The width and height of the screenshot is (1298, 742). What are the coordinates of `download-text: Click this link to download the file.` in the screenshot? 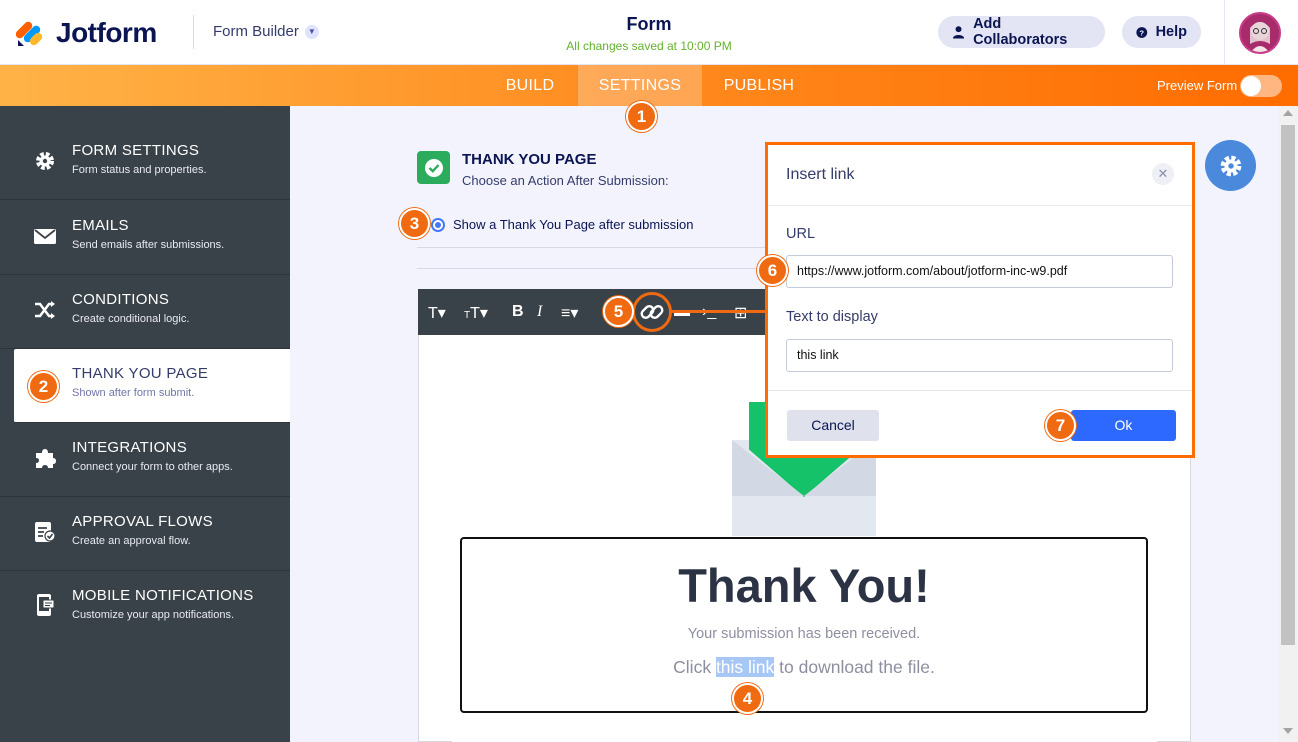 It's located at (804, 667).